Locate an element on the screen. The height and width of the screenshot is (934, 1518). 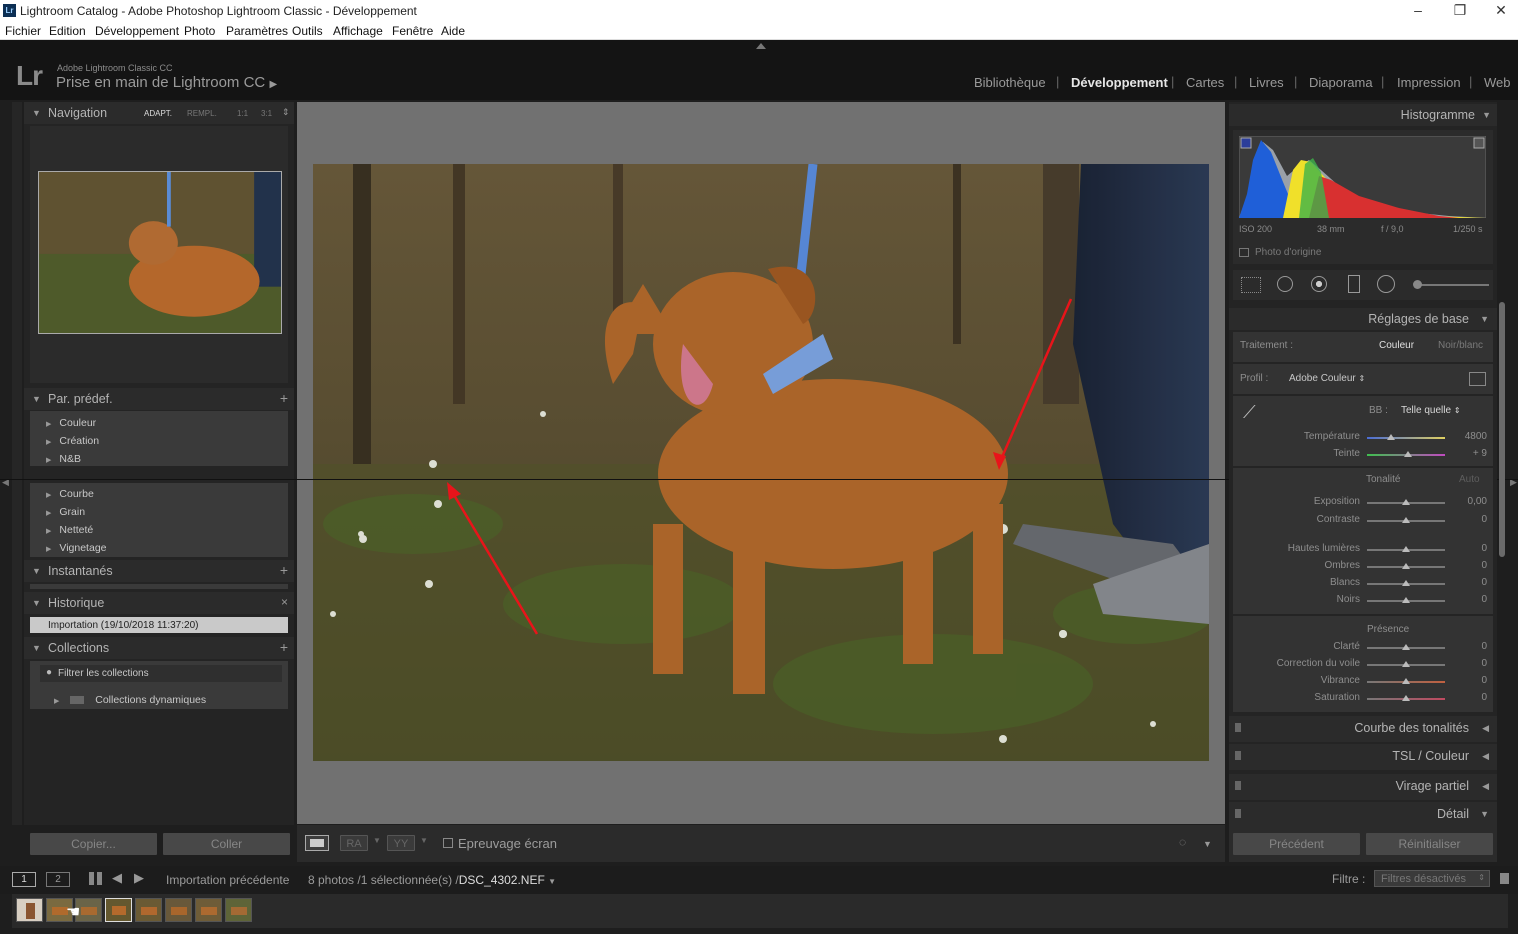
preset-folder-nettete: ▶ Netteté is located at coordinates (69, 530).